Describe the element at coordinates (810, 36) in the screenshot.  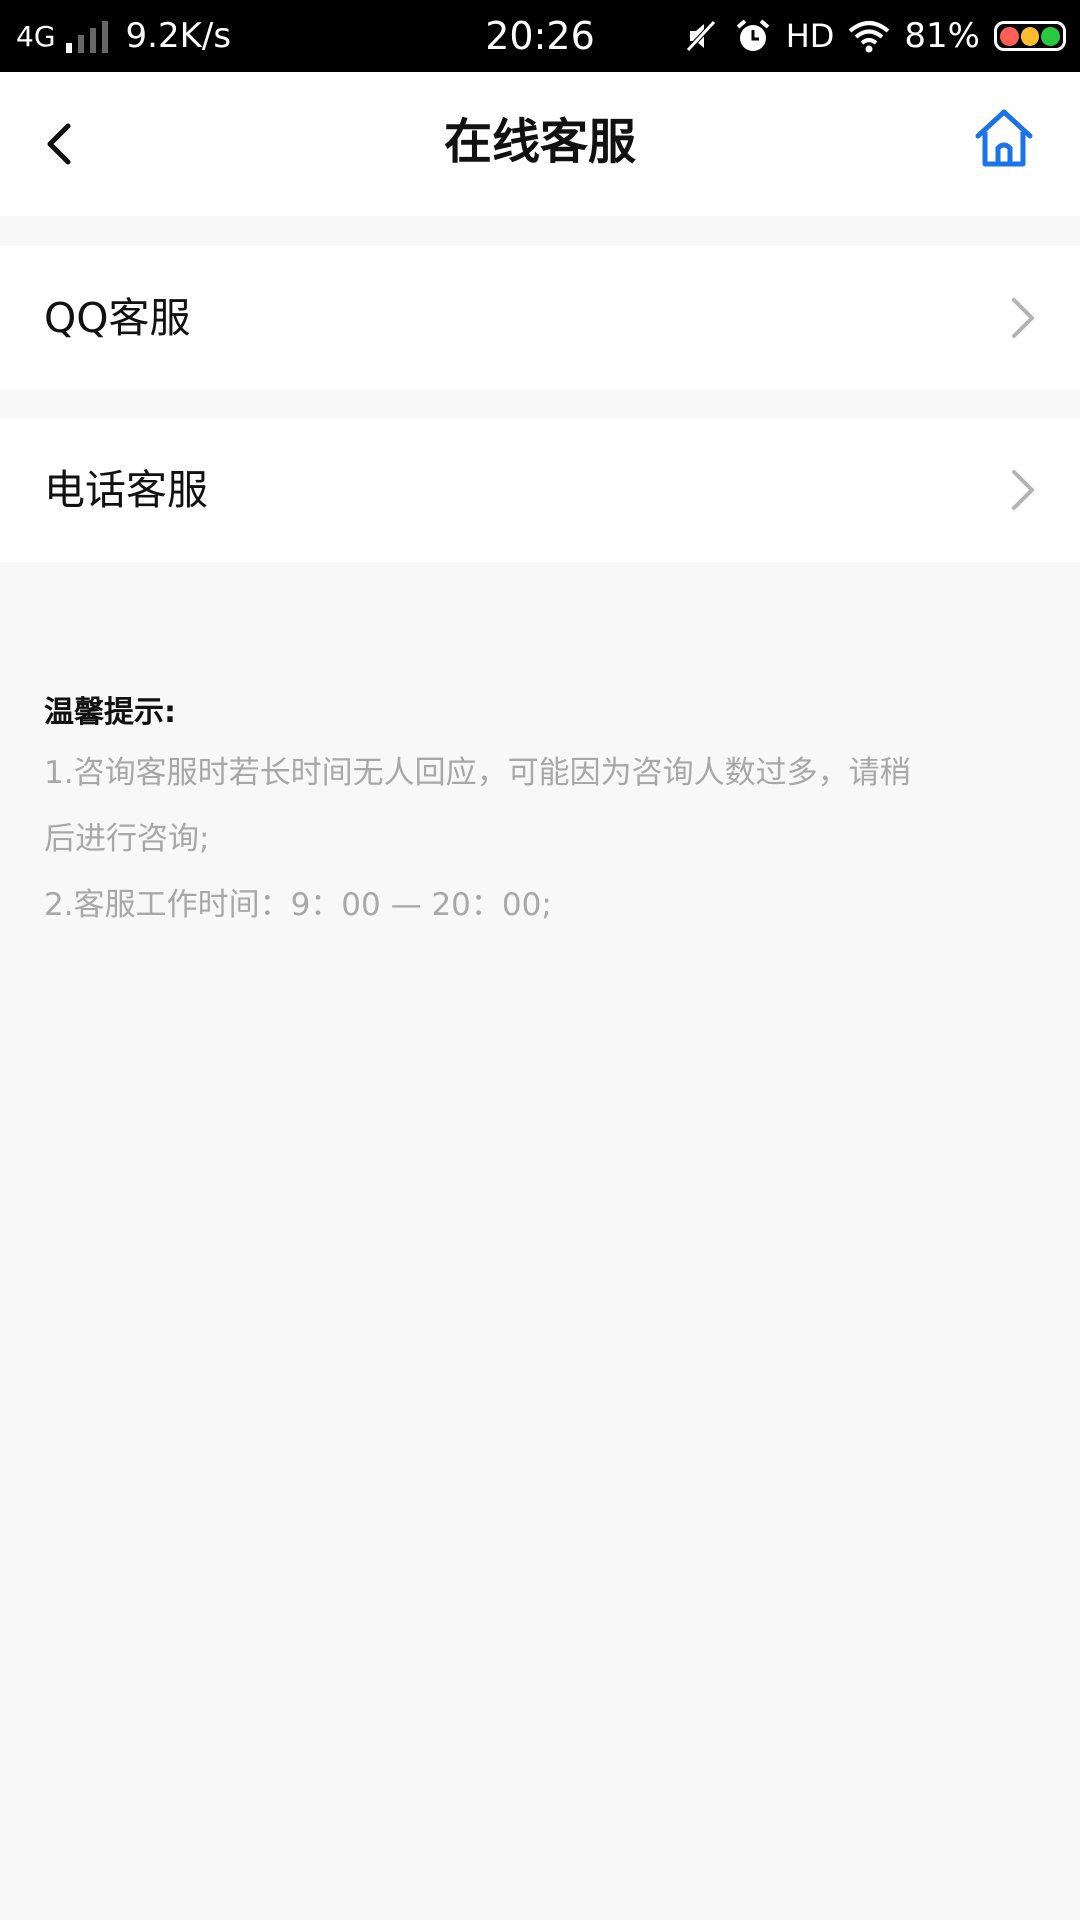
I see `hd-label: HD` at that location.